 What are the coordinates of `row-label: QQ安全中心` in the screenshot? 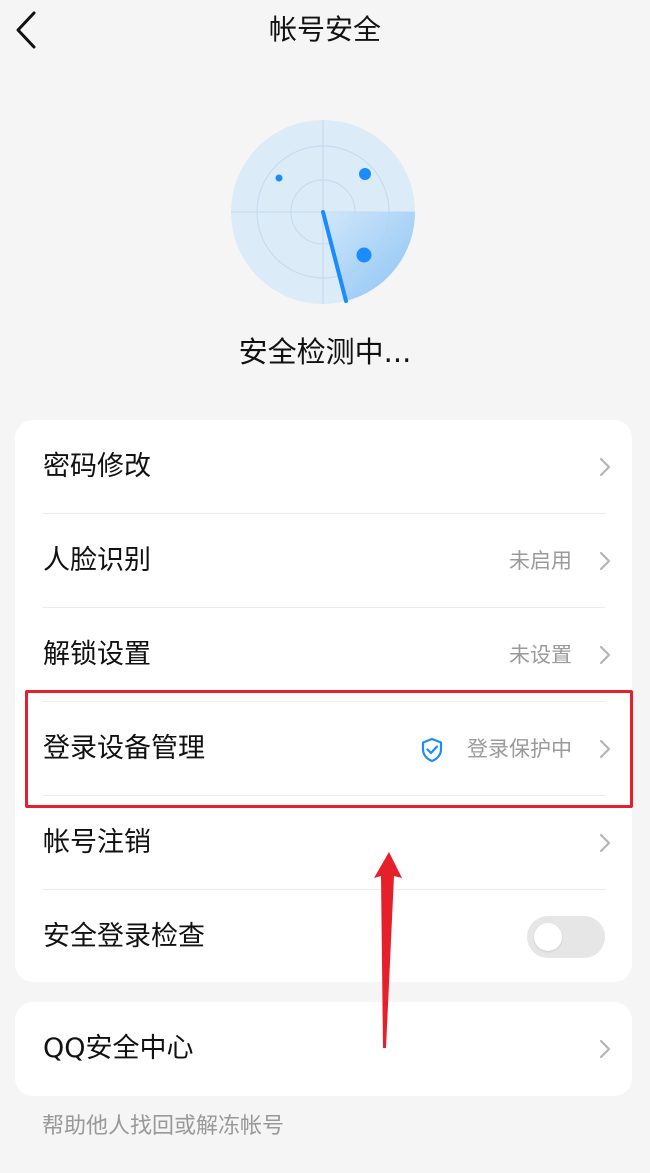 It's located at (118, 1048).